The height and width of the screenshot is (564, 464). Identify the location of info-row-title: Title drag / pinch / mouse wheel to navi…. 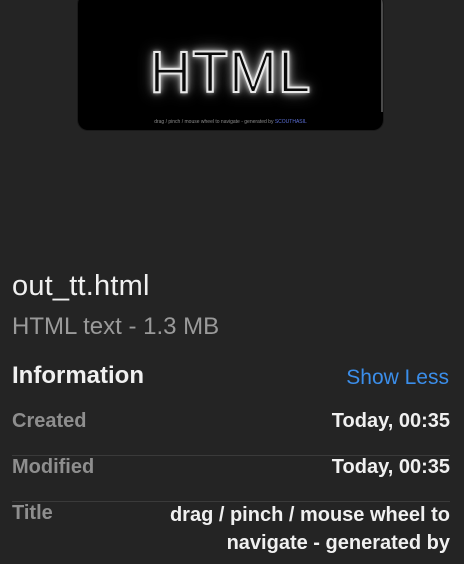
(231, 533).